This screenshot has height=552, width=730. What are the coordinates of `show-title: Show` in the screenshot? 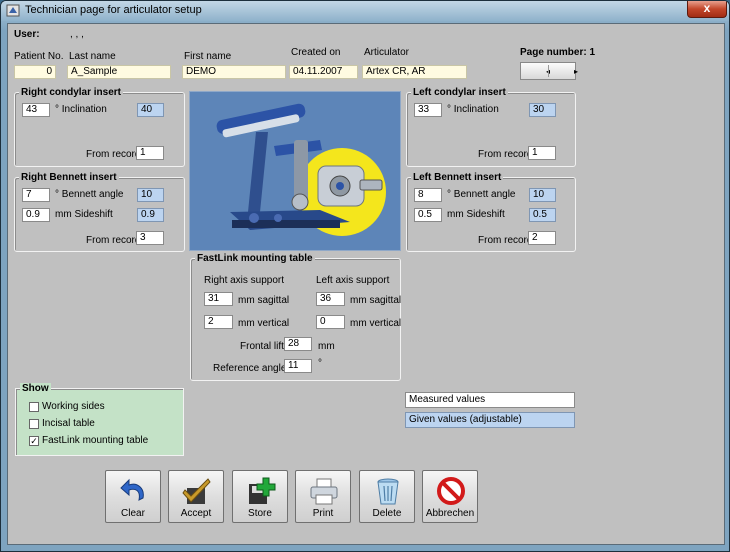 It's located at (35, 388).